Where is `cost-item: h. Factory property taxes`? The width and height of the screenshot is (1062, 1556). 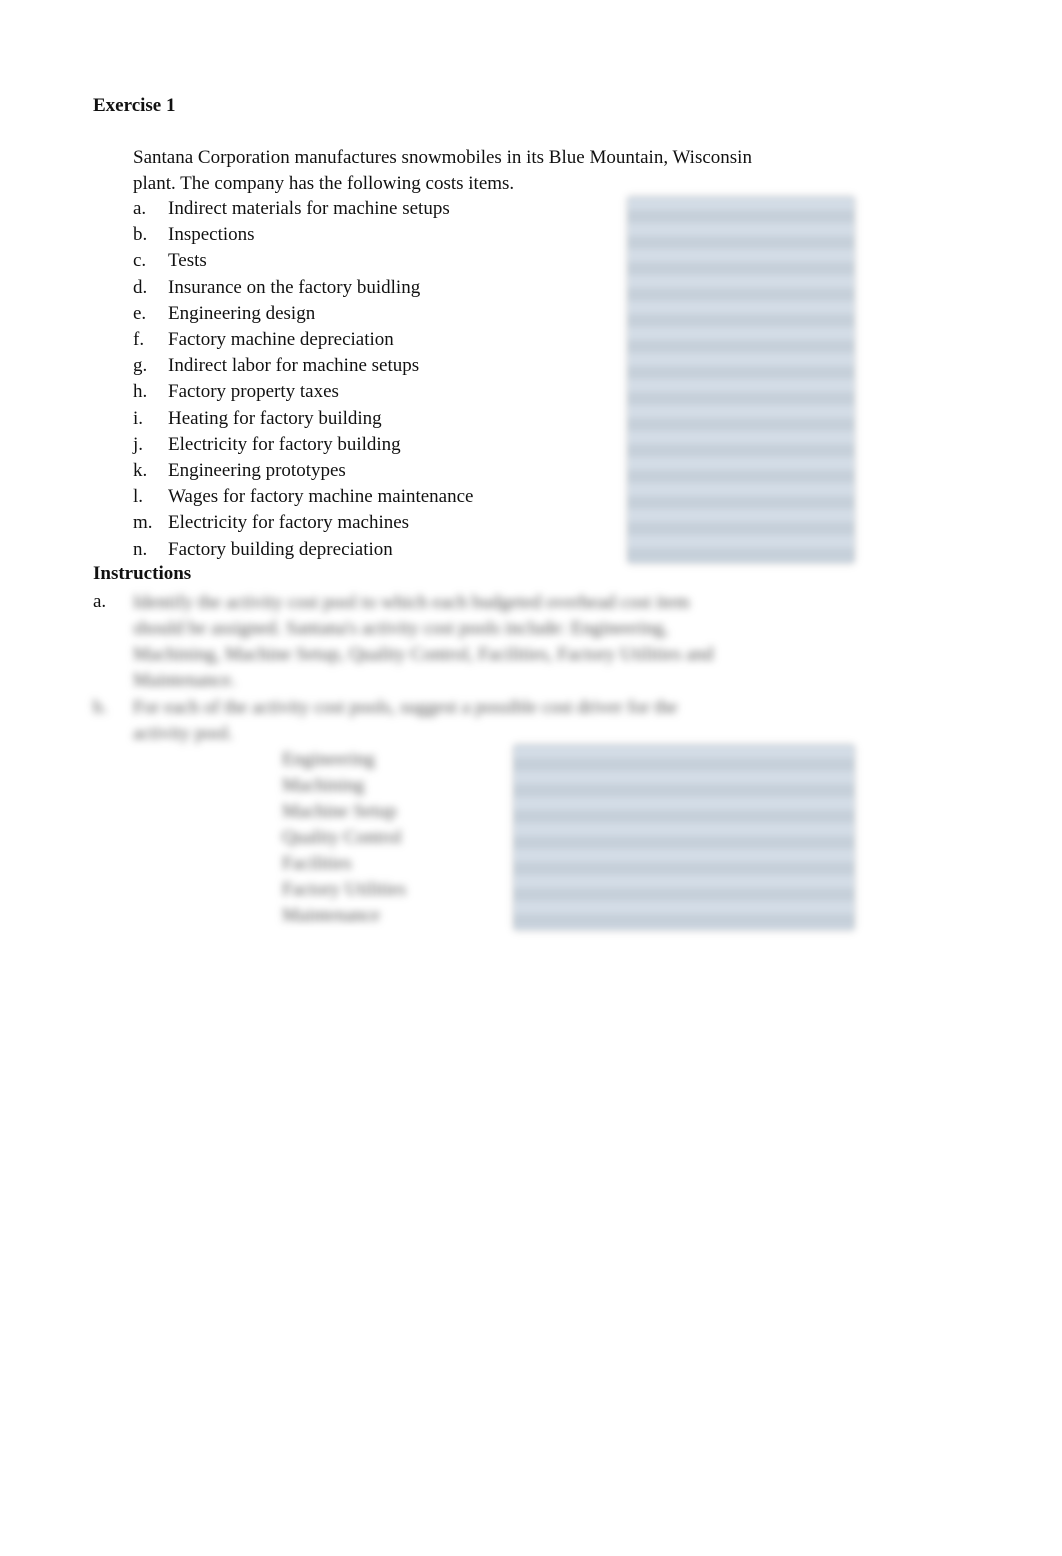 cost-item: h. Factory property taxes is located at coordinates (236, 392).